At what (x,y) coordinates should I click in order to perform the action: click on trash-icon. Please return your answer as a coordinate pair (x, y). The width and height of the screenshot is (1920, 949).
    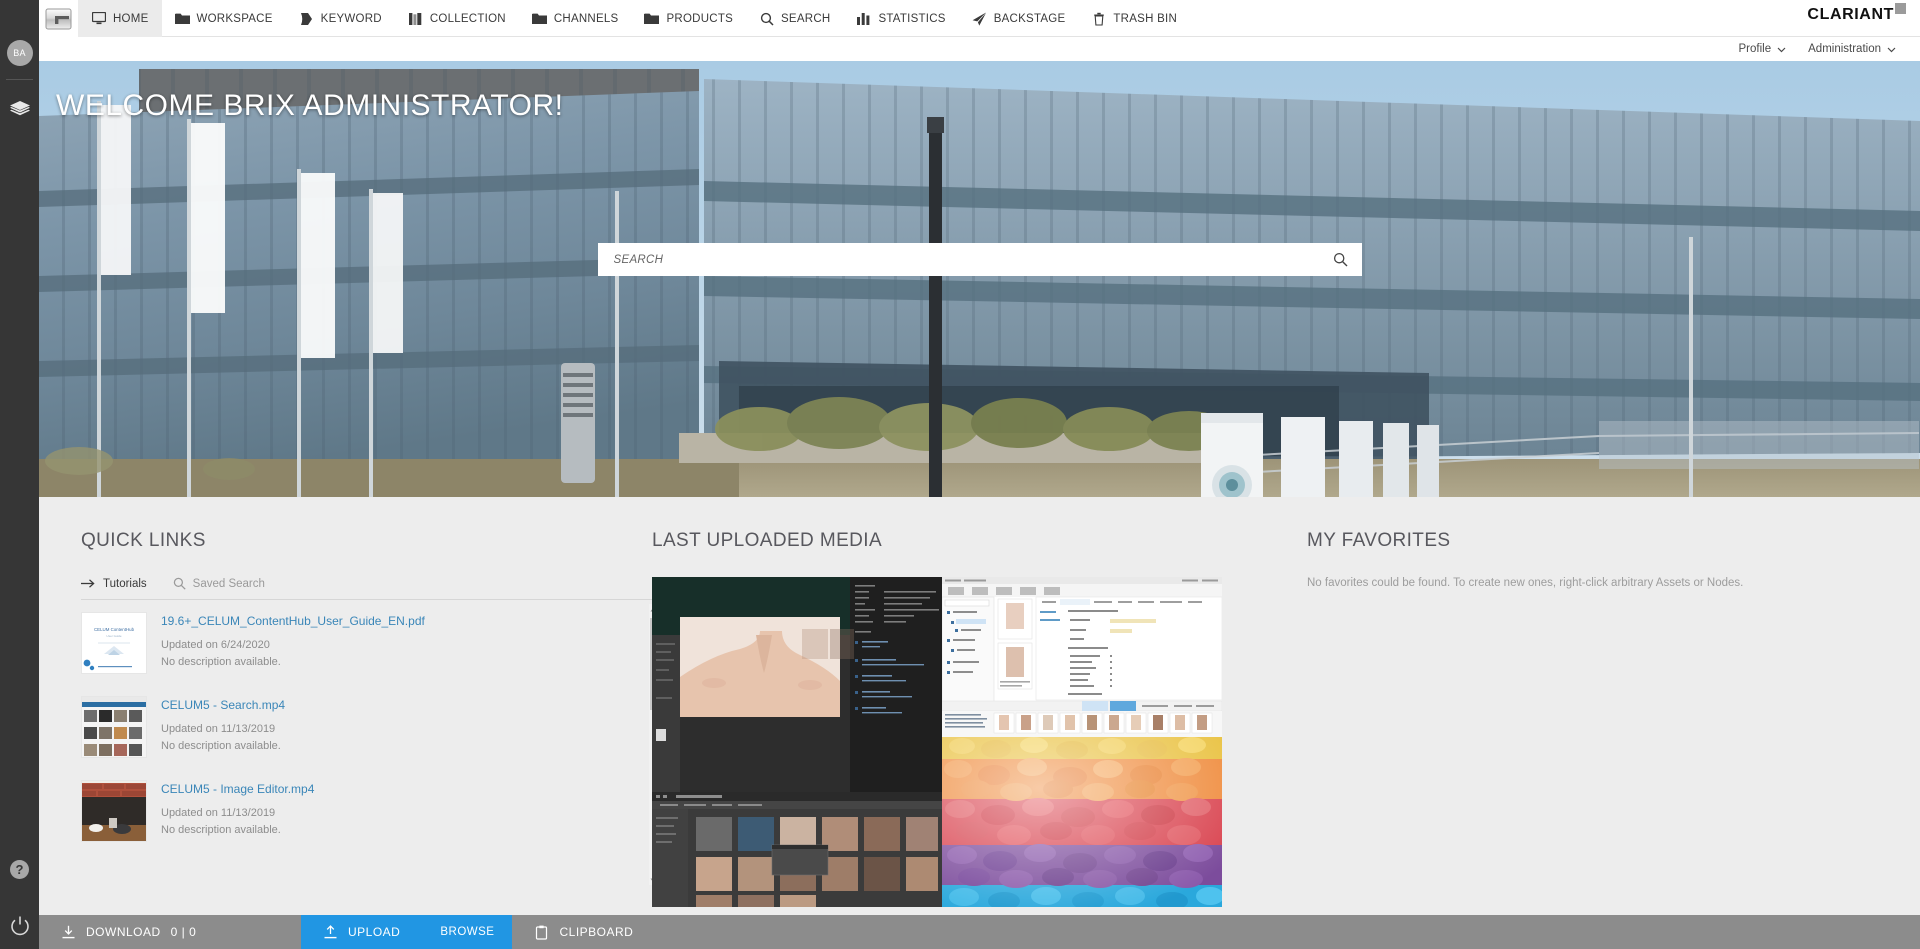
    Looking at the image, I should click on (1098, 18).